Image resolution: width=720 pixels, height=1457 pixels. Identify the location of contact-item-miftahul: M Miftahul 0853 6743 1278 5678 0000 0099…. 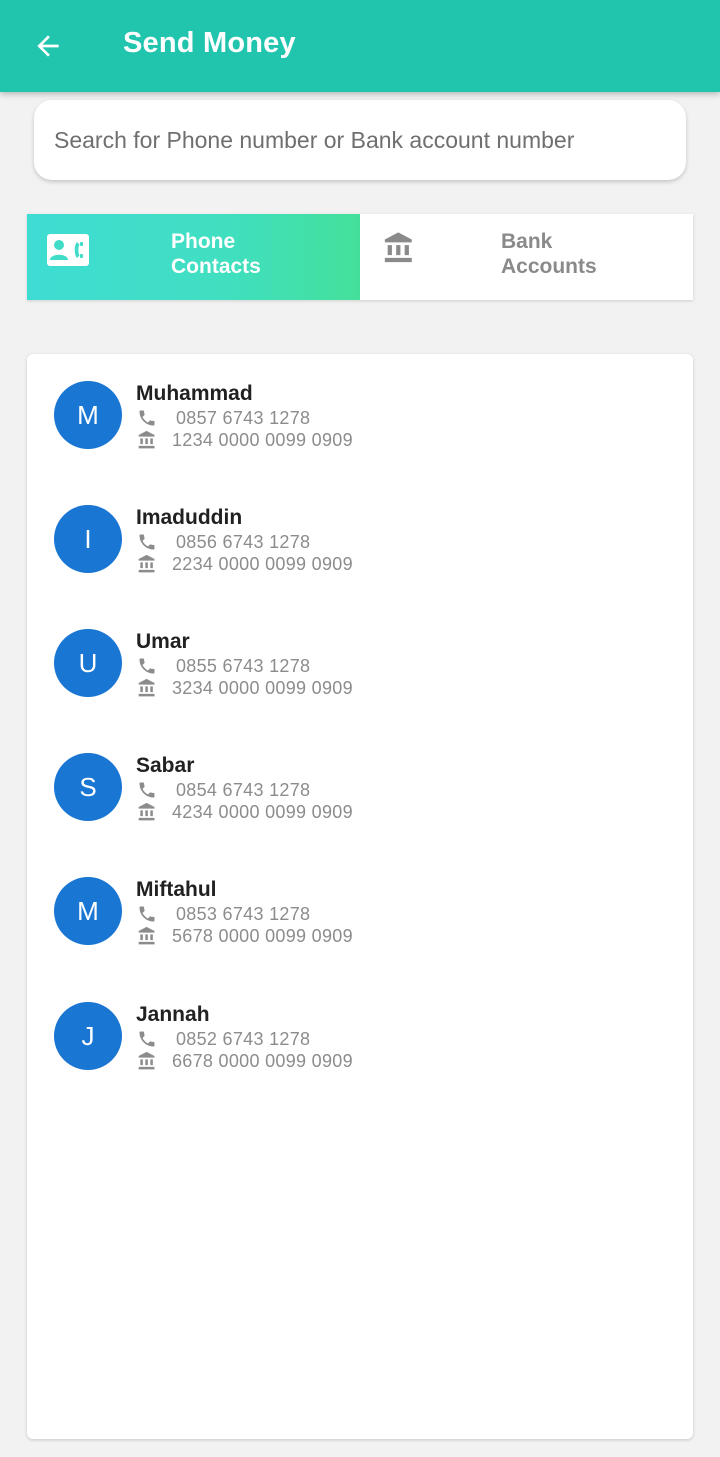
(360, 932).